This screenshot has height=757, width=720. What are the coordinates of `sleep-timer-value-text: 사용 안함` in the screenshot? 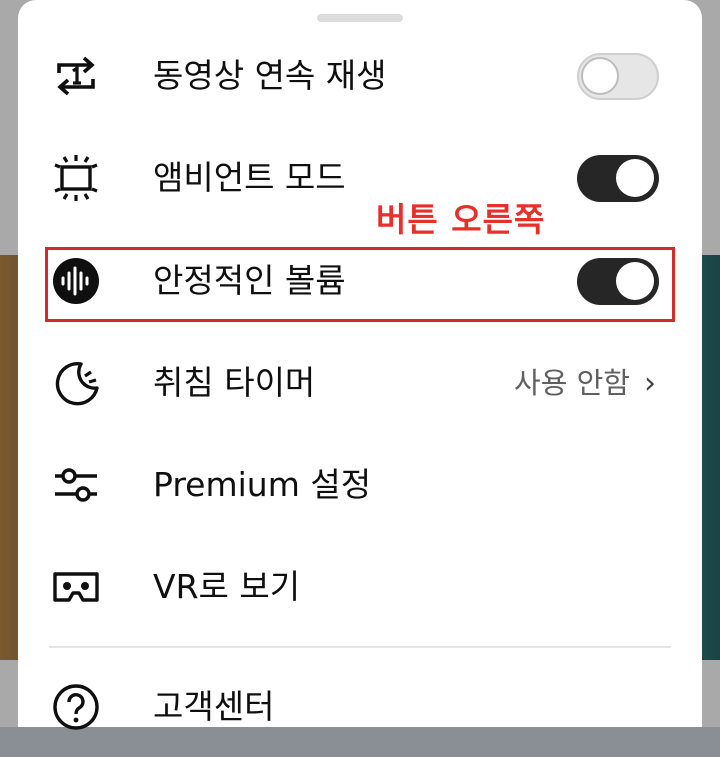 It's located at (572, 383).